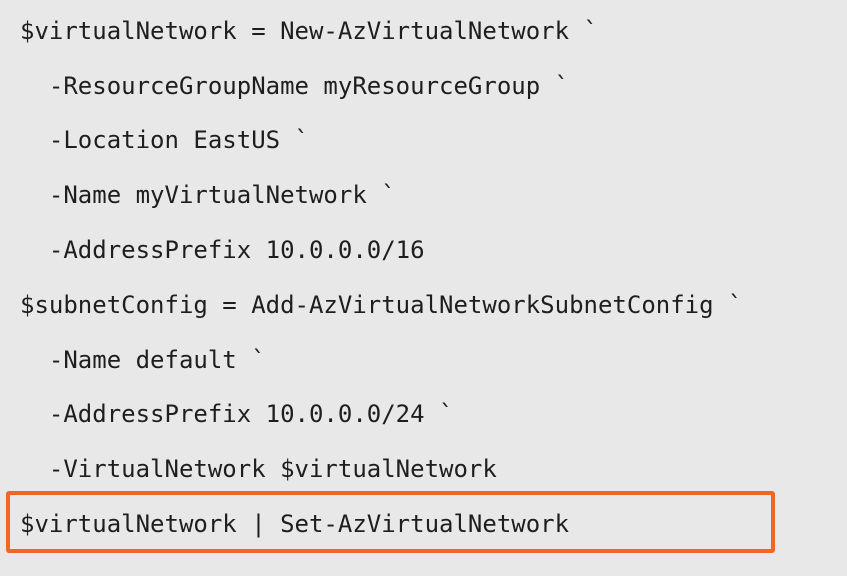  I want to click on code-line: $virtualNetwork = New-AzVirtualNetwork `, so click(309, 31).